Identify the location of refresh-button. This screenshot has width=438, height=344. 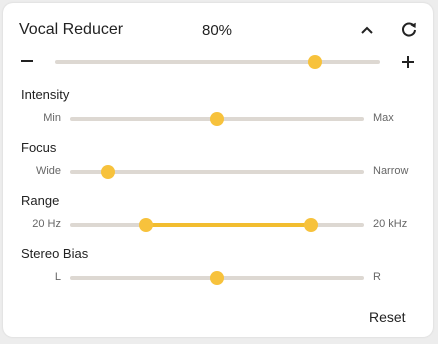
(409, 30).